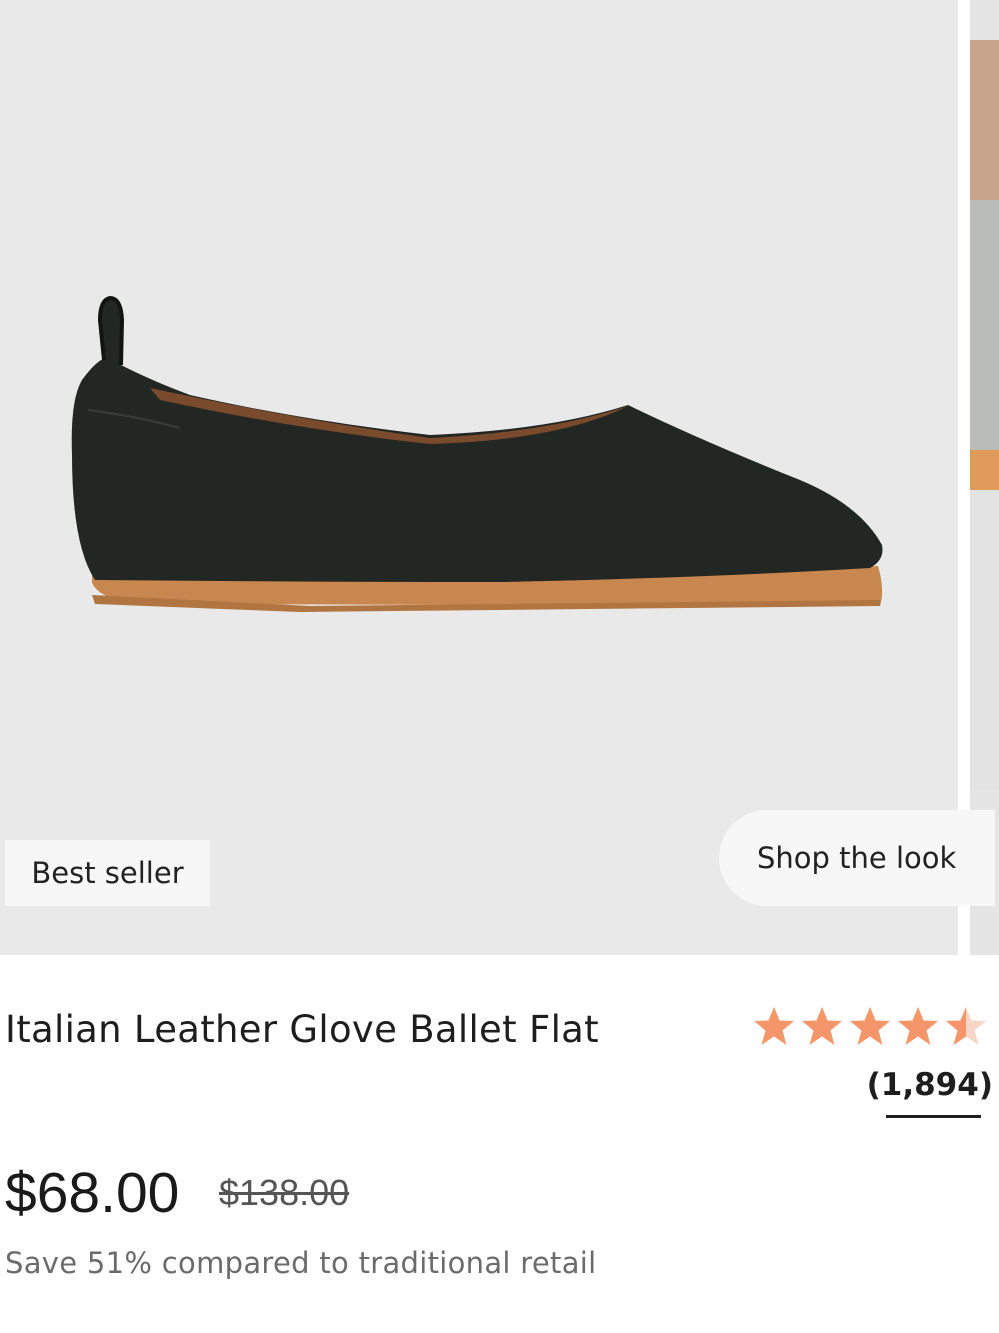 Image resolution: width=999 pixels, height=1333 pixels. I want to click on product-title: Italian Leather Glove Ballet Flat, so click(302, 1029).